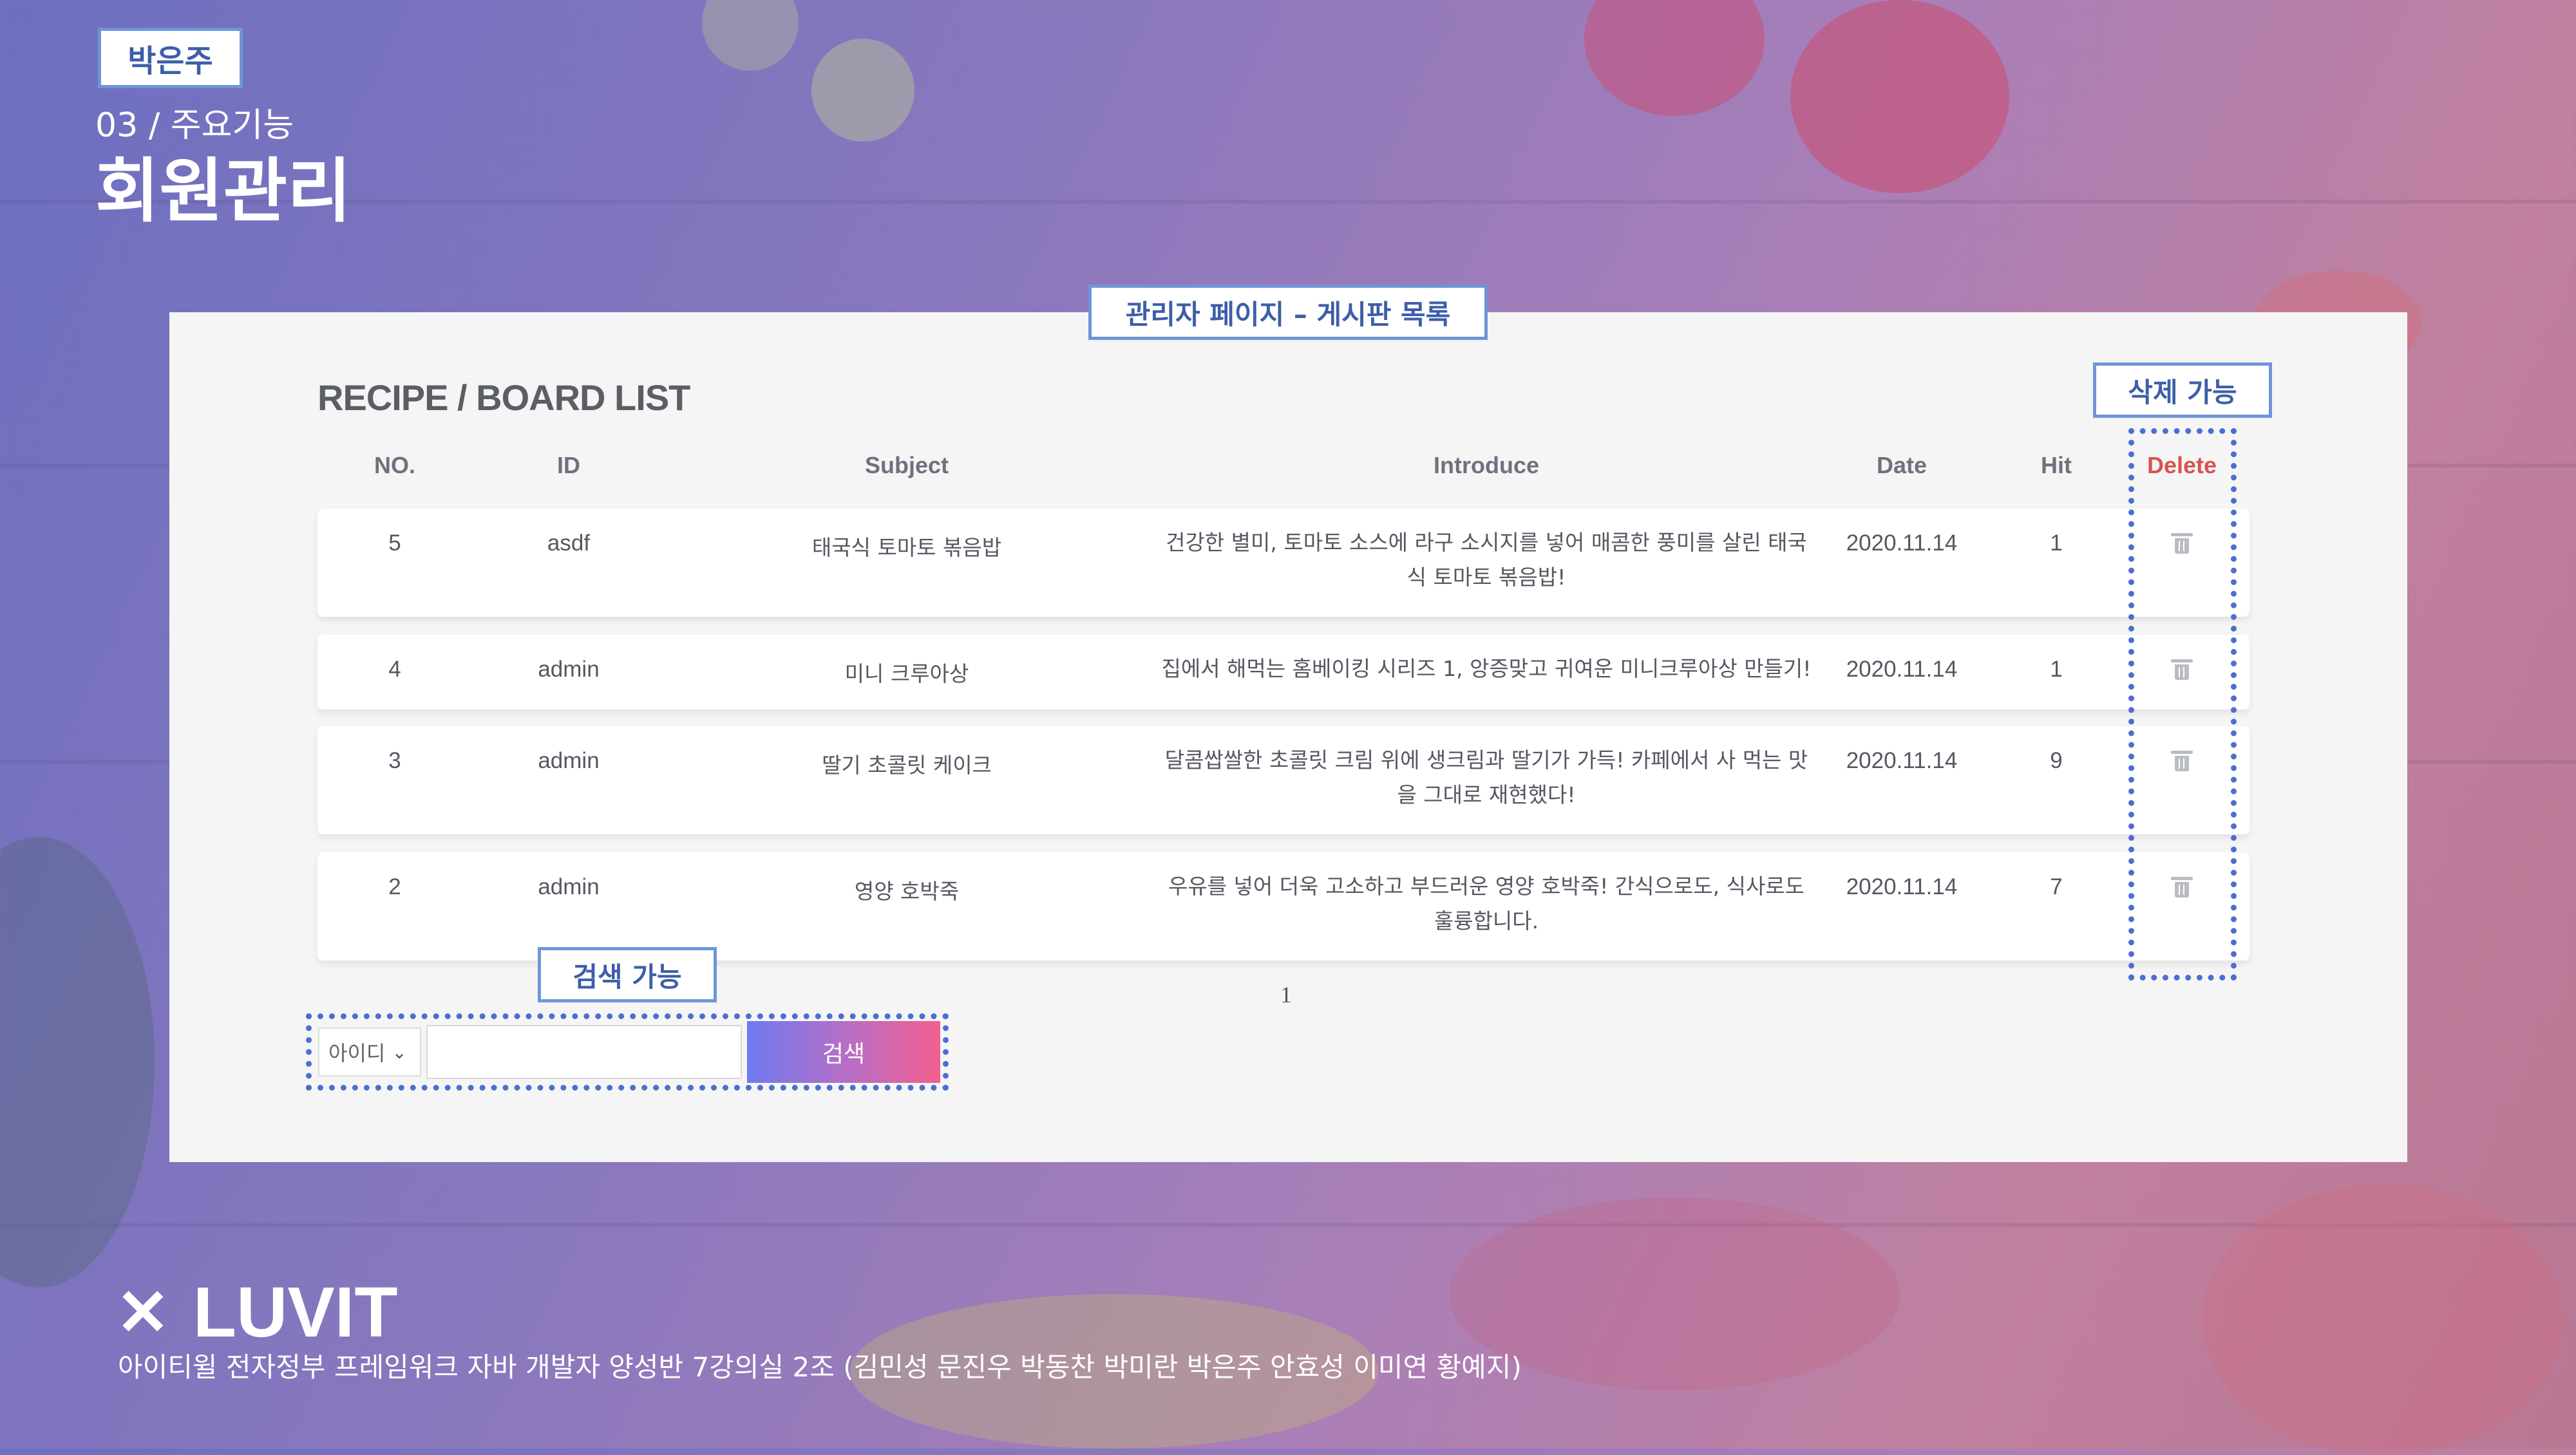 The height and width of the screenshot is (1455, 2576). Describe the element at coordinates (2182, 390) in the screenshot. I see `delete-callout: 삭제 가능` at that location.